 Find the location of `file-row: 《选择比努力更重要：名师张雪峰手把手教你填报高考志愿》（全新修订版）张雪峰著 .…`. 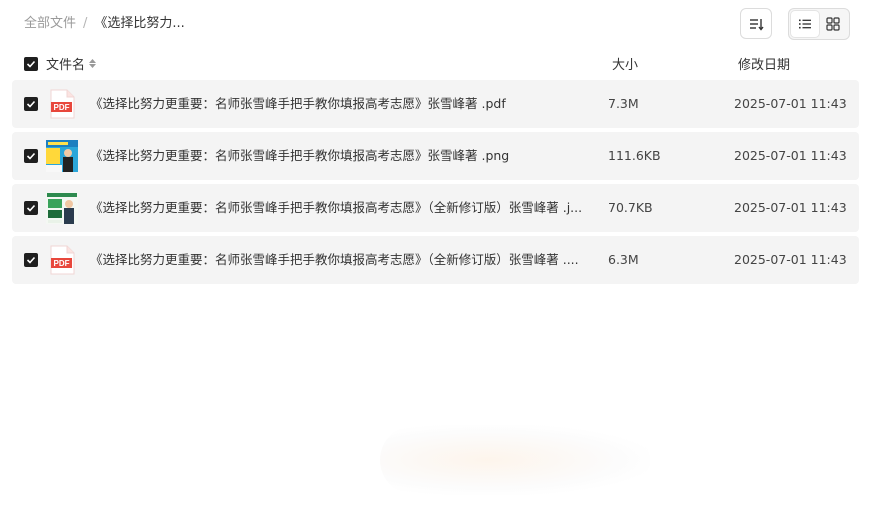

file-row: 《选择比努力更重要：名师张雪峰手把手教你填报高考志愿》（全新修订版）张雪峰著 .… is located at coordinates (435, 208).